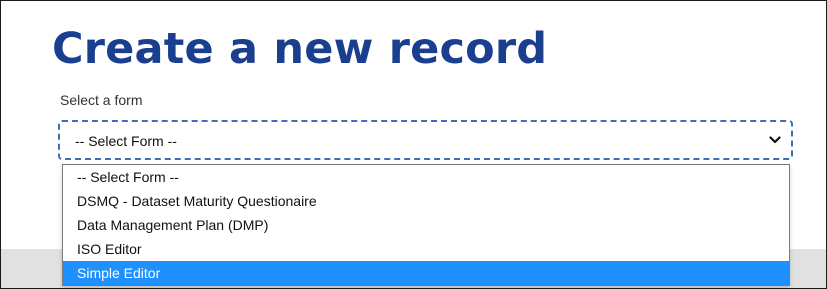 This screenshot has width=827, height=289. I want to click on dropdown-option-simple-editor: Simple Editor, so click(426, 273).